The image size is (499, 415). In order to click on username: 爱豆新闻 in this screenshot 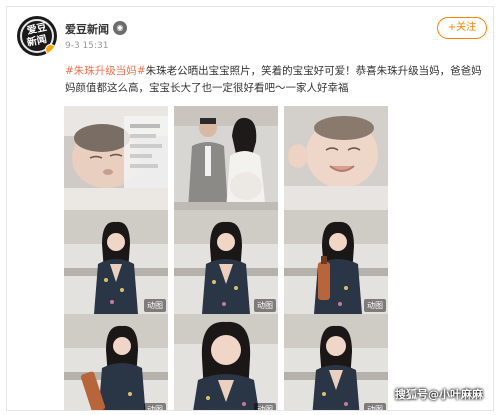, I will do `click(87, 29)`.